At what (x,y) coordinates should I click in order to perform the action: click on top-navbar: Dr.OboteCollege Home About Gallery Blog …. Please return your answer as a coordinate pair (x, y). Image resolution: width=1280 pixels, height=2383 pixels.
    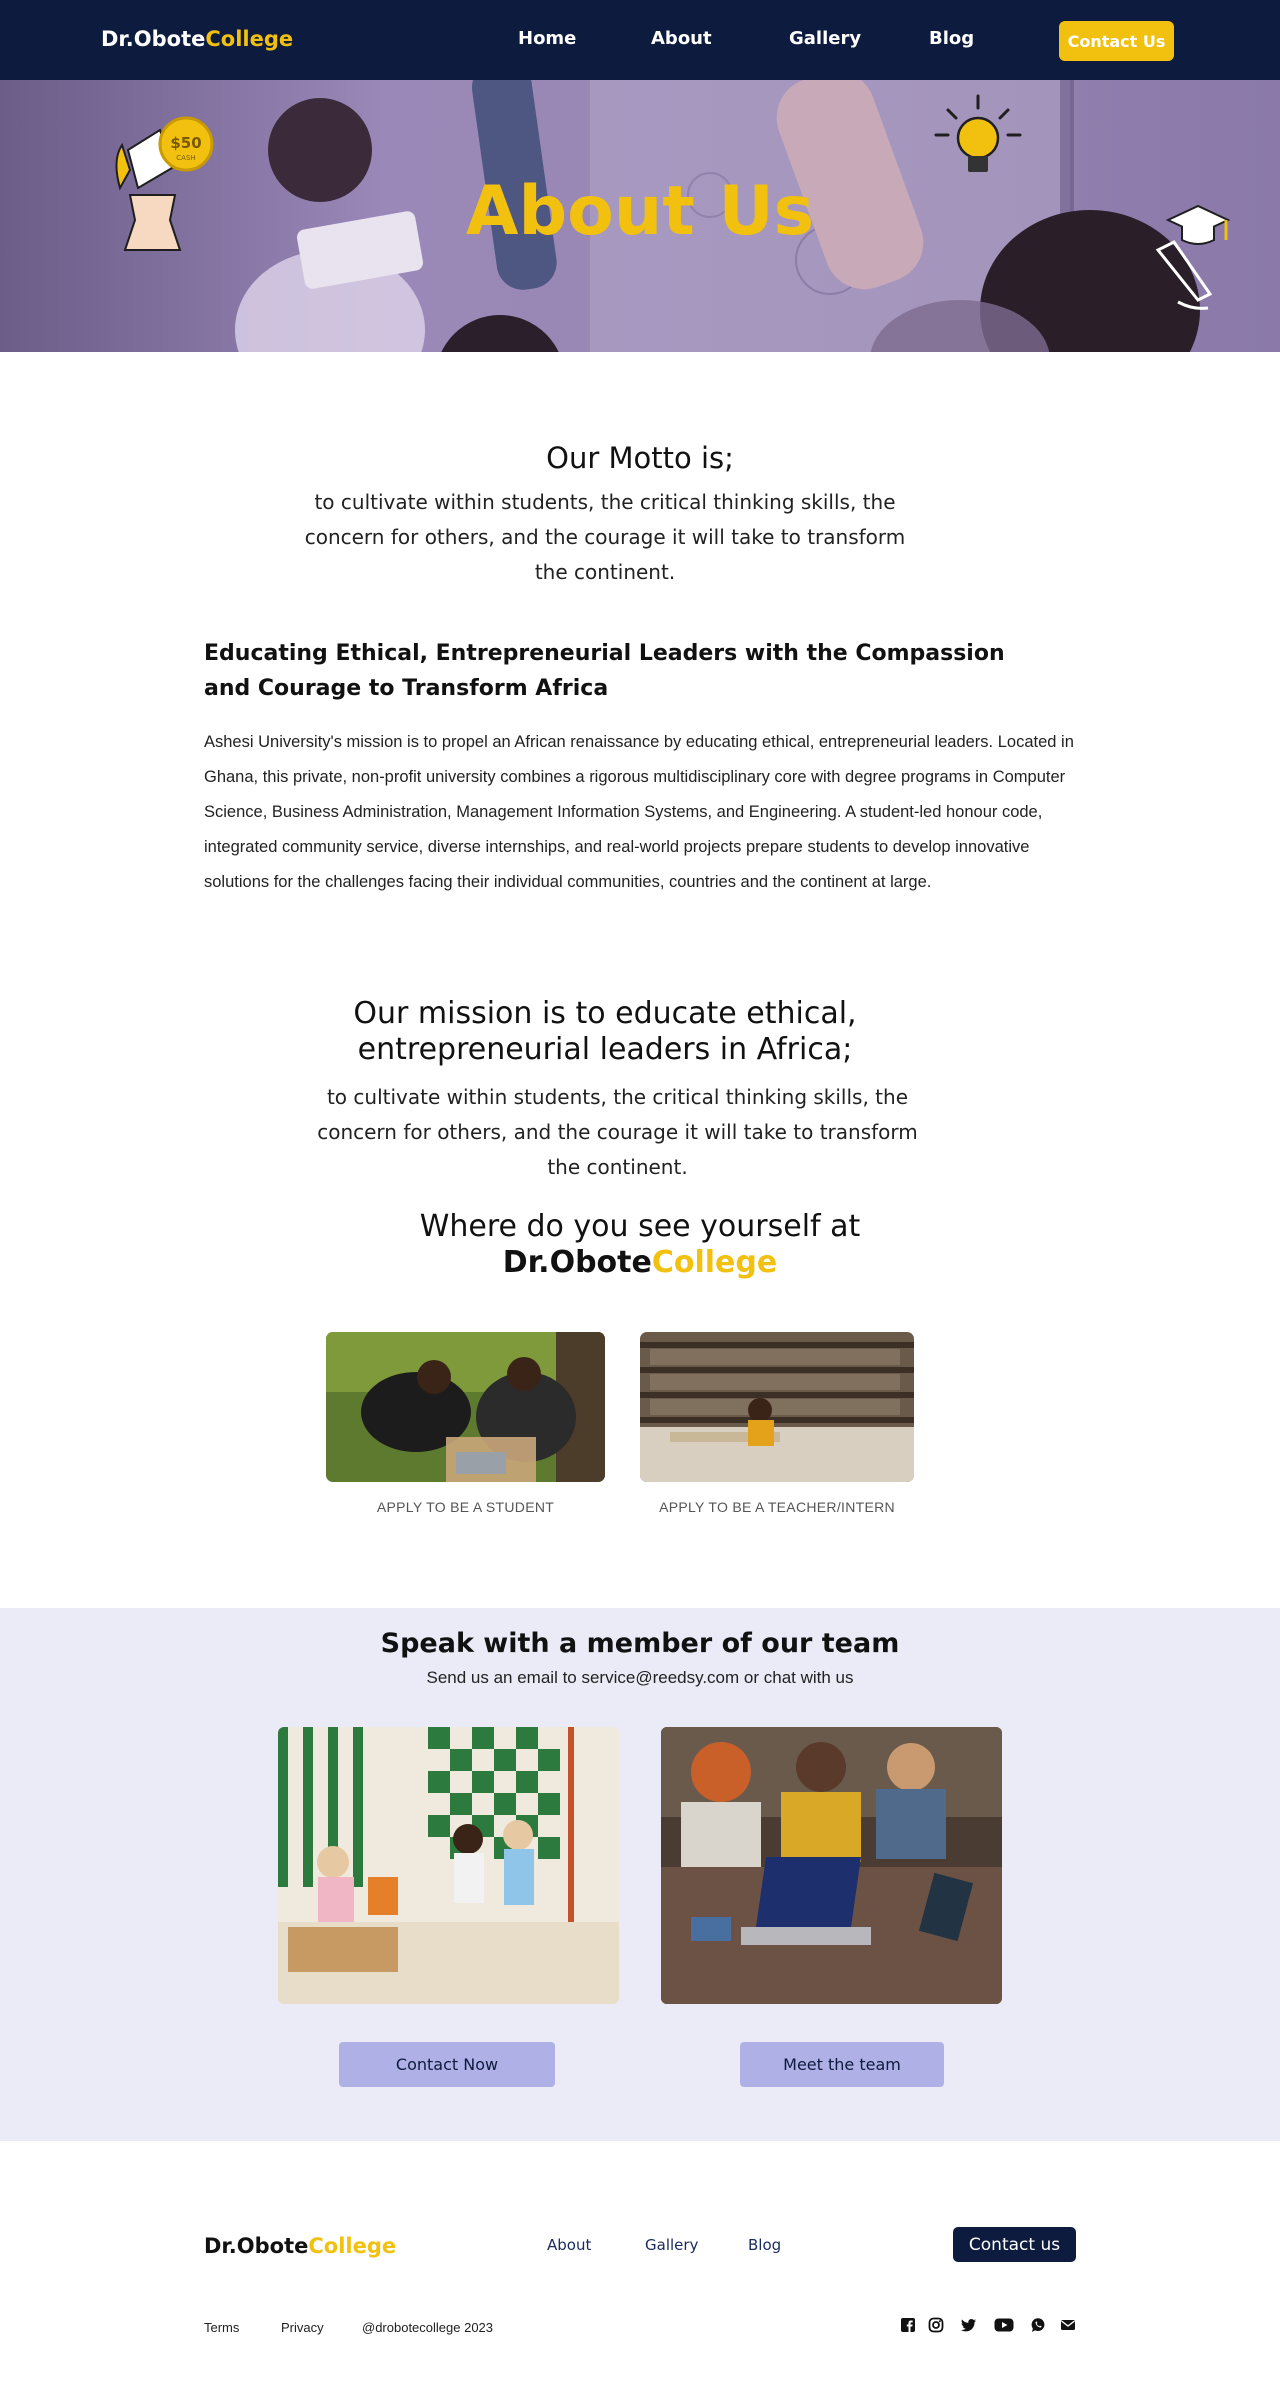
    Looking at the image, I should click on (640, 40).